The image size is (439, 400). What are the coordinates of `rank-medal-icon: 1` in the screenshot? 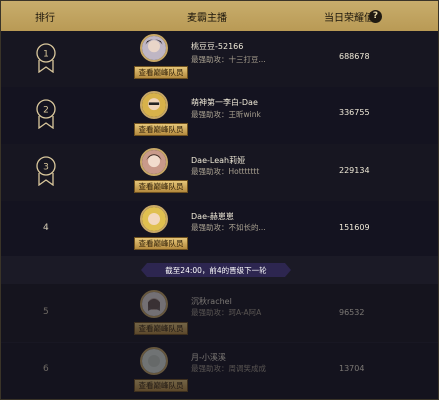 It's located at (46, 58).